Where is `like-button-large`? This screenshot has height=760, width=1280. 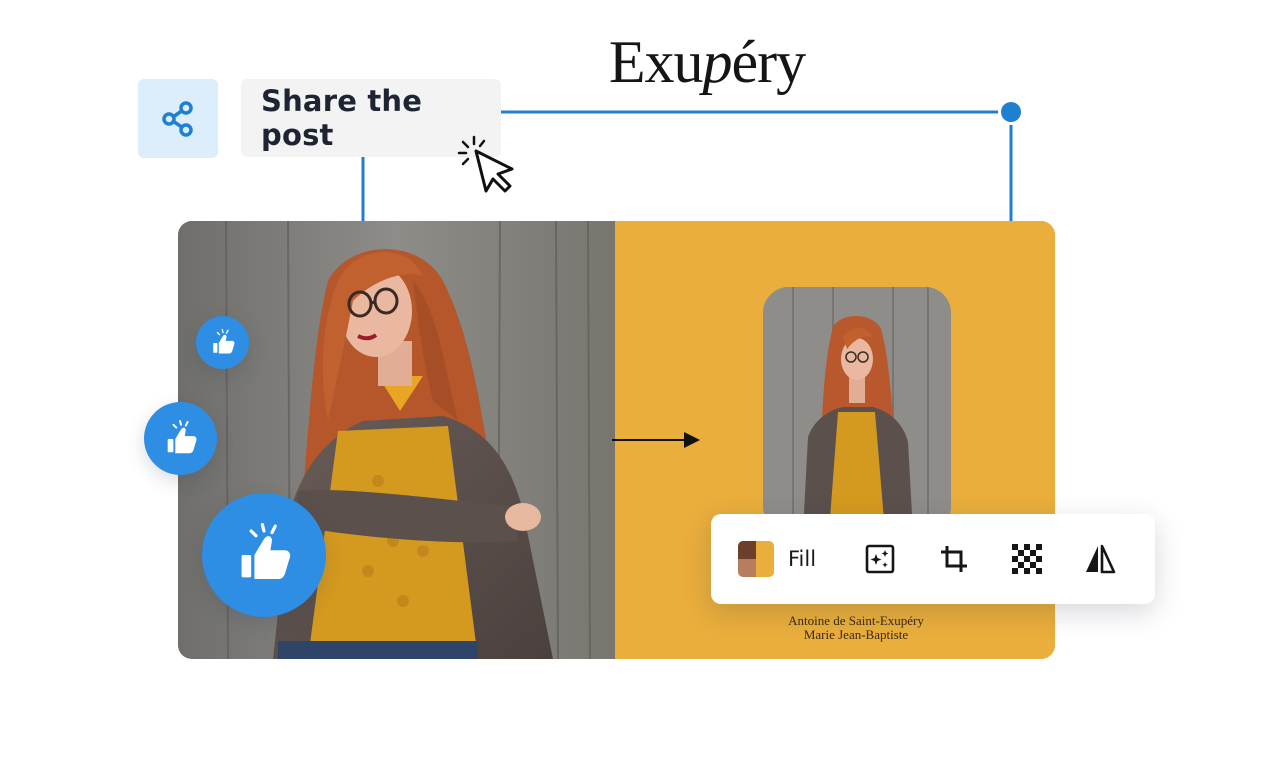 like-button-large is located at coordinates (264, 555).